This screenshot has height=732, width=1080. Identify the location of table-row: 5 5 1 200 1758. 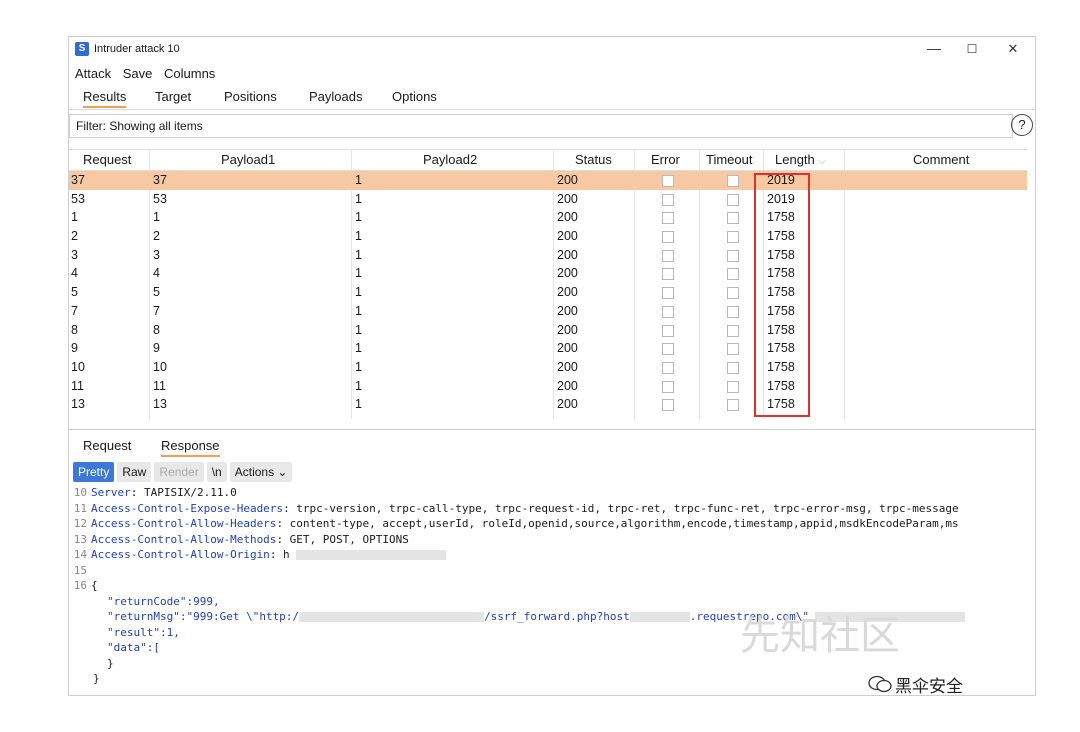
(548, 292).